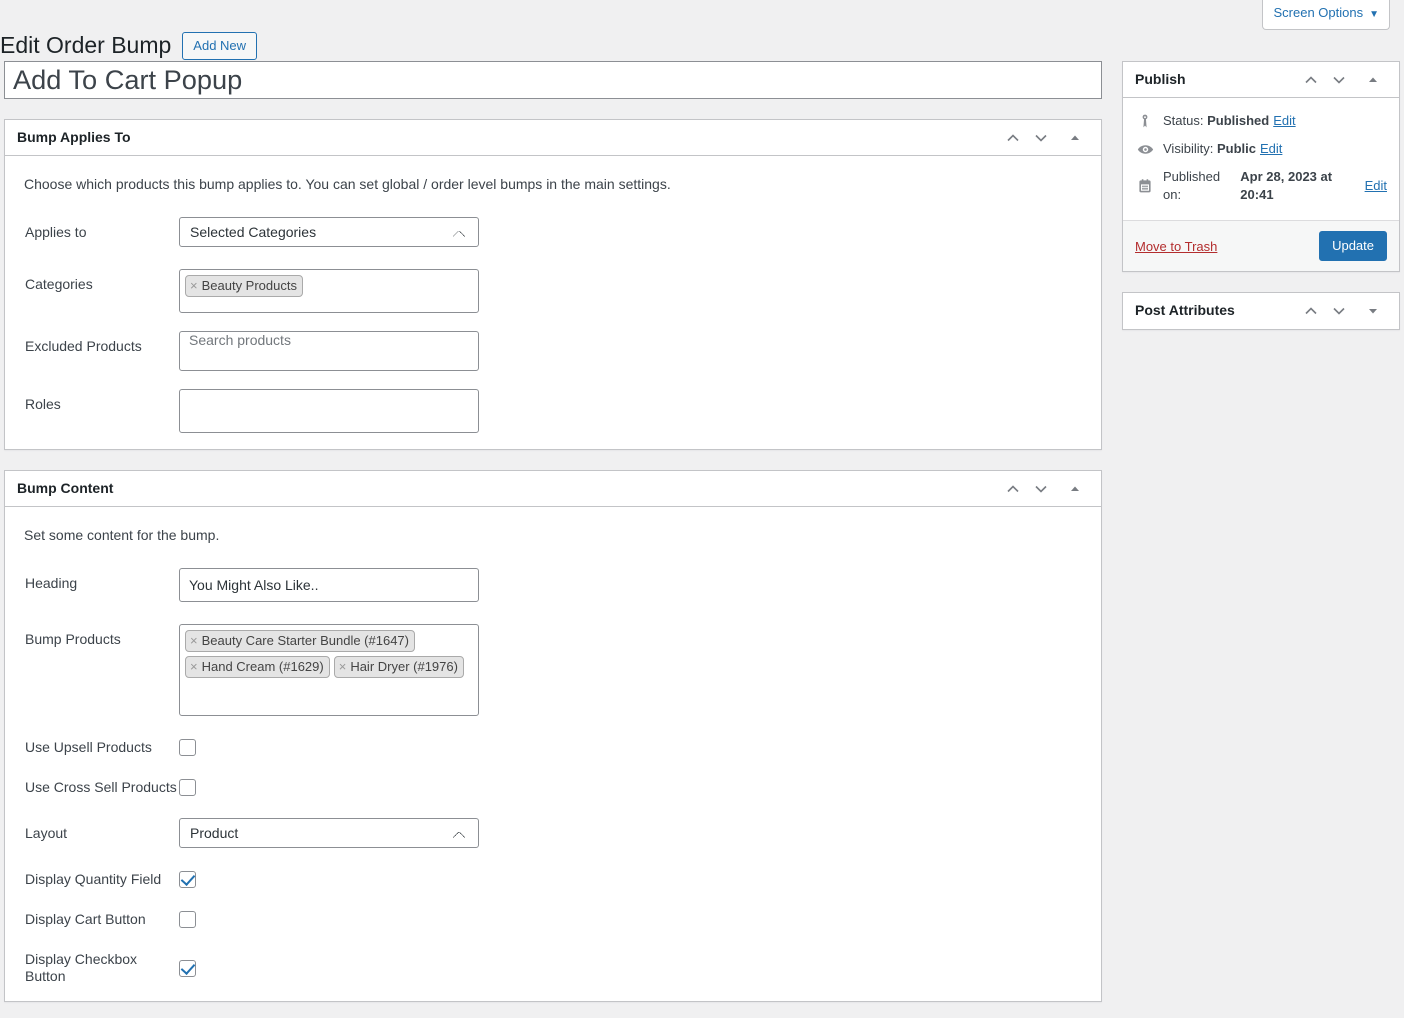 This screenshot has height=1018, width=1404. Describe the element at coordinates (262, 666) in the screenshot. I see `token-label: Hand Cream (#1629)` at that location.